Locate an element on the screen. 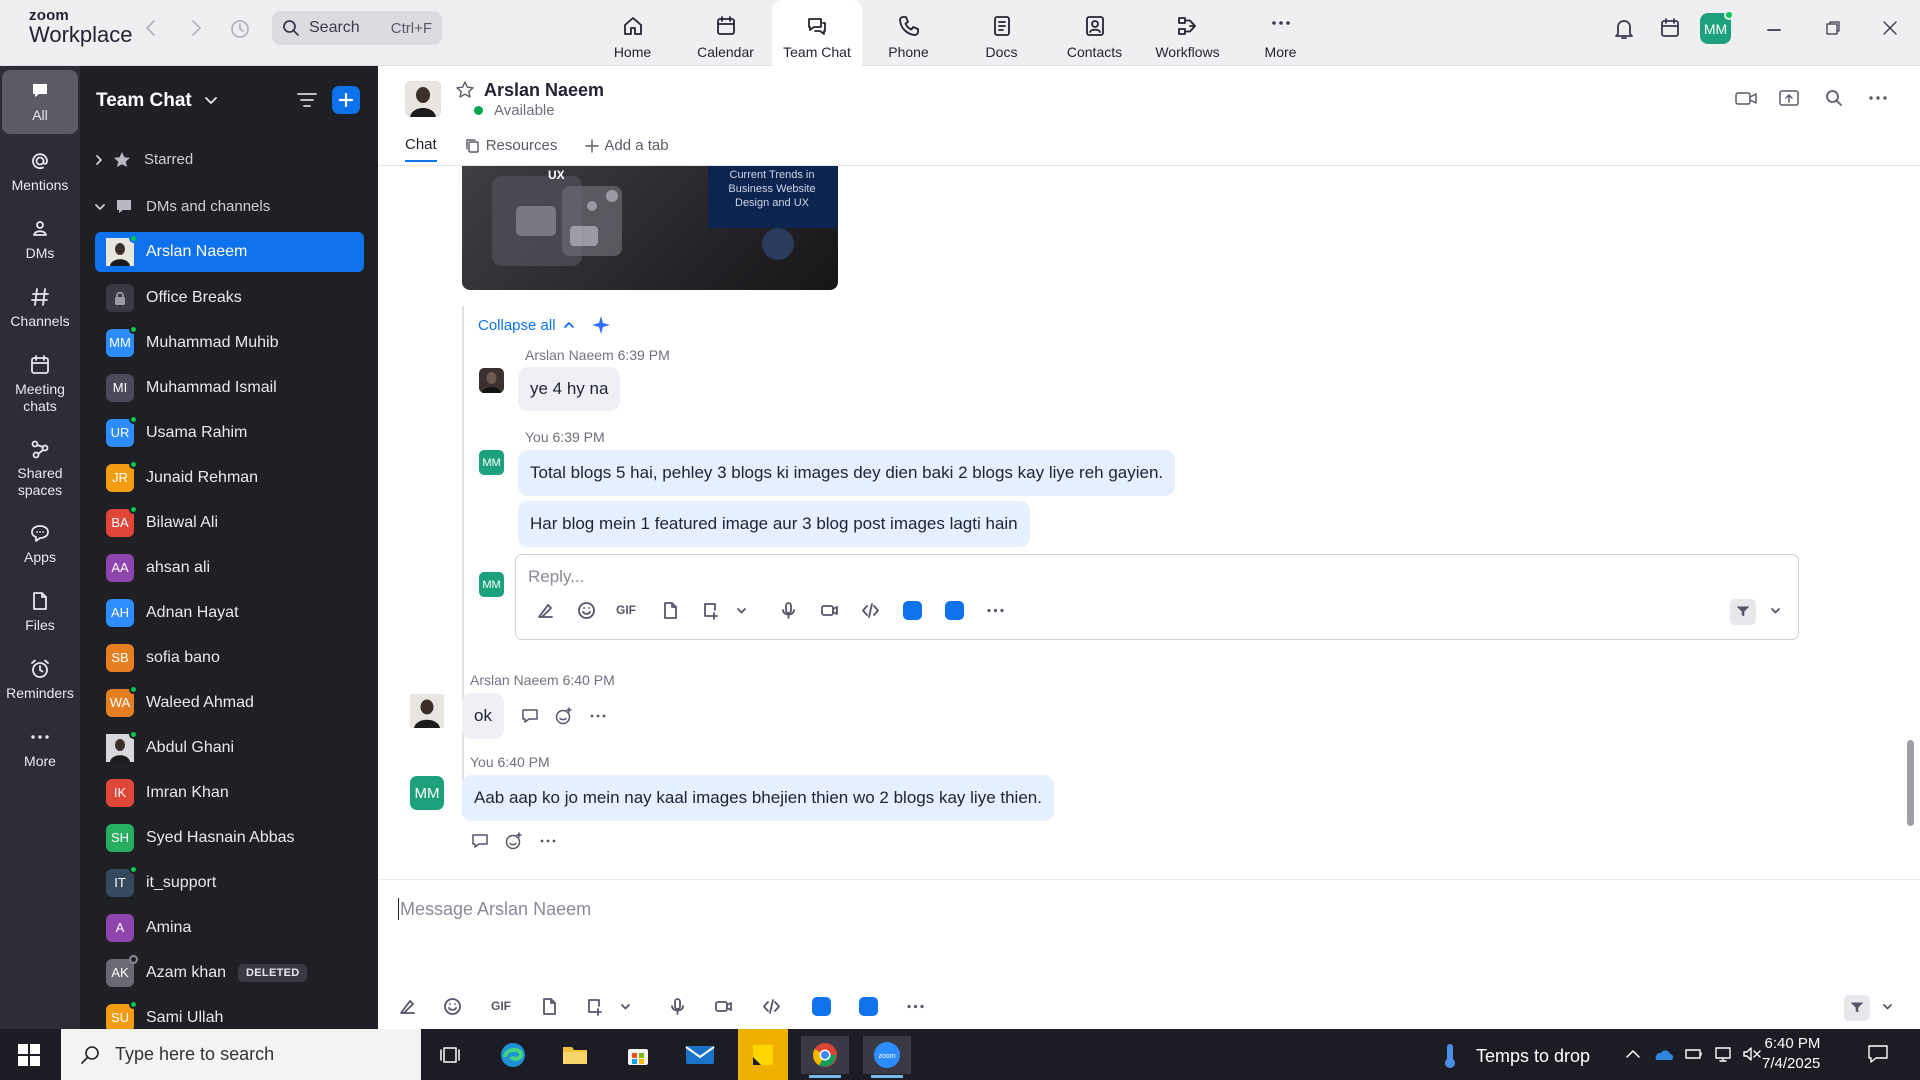  nav-tab-team-chat: Team Chat is located at coordinates (817, 33).